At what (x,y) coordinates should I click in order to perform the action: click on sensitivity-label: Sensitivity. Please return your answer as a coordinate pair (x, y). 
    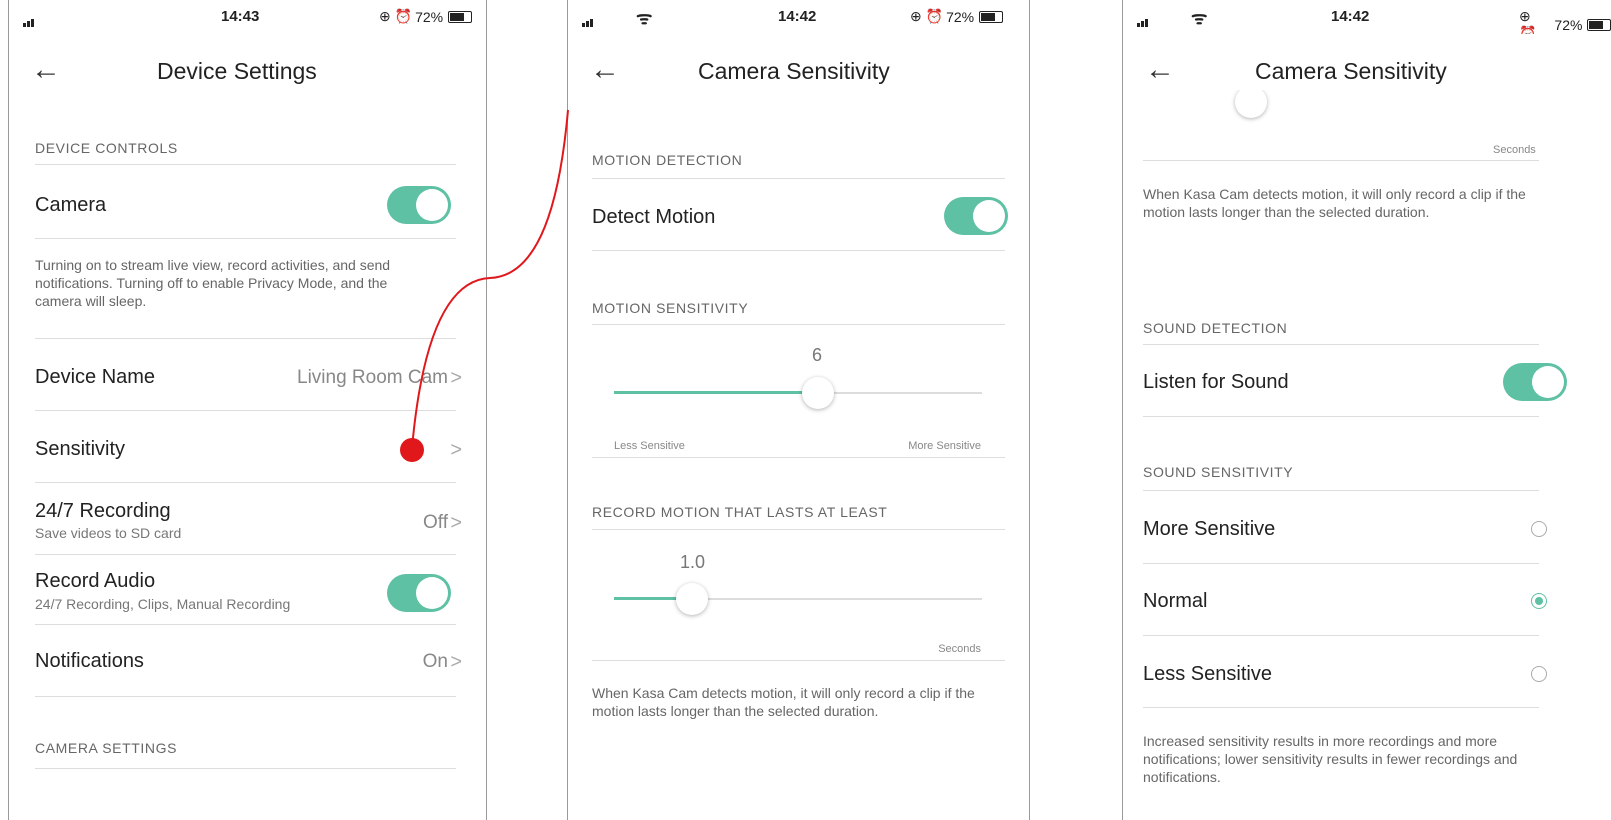
    Looking at the image, I should click on (80, 449).